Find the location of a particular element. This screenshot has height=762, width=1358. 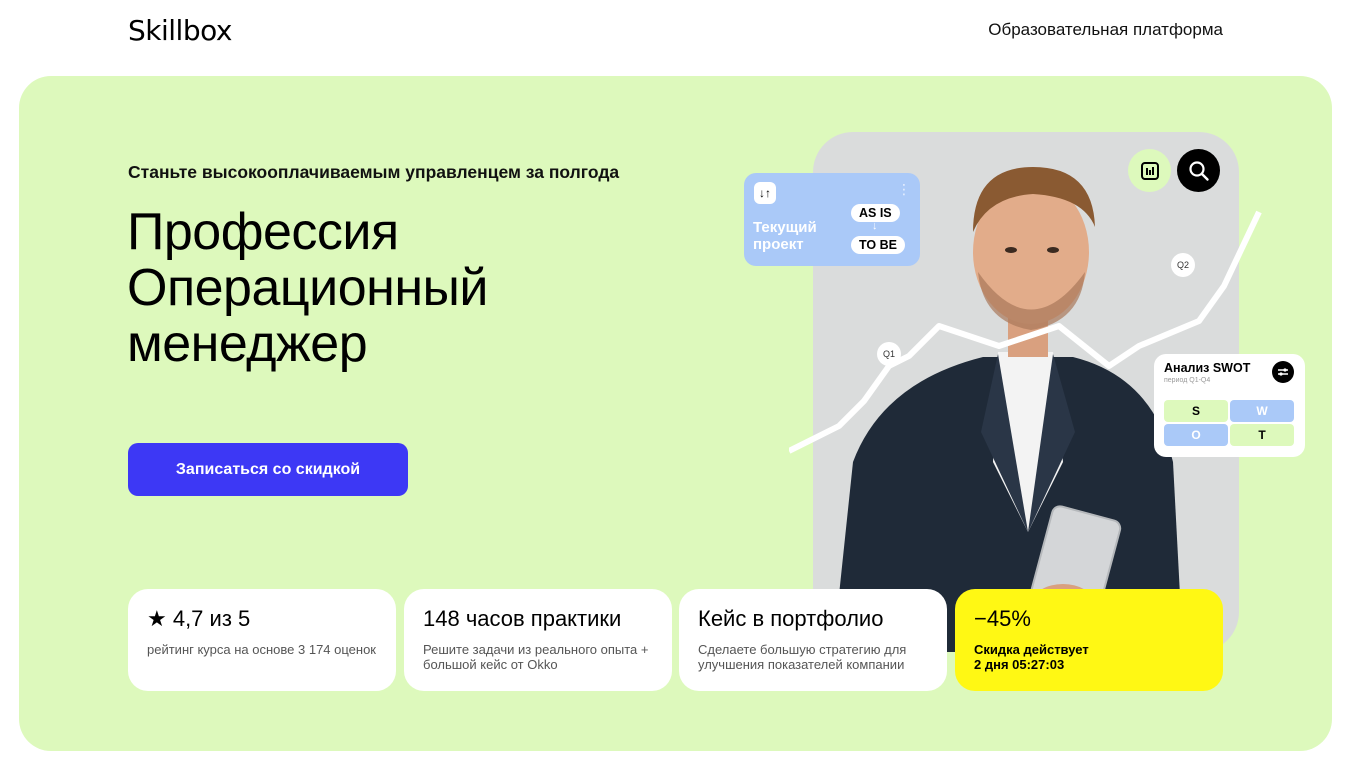

discount-timer: Скидка действует 2 дня 05:27:03 is located at coordinates (1031, 657).